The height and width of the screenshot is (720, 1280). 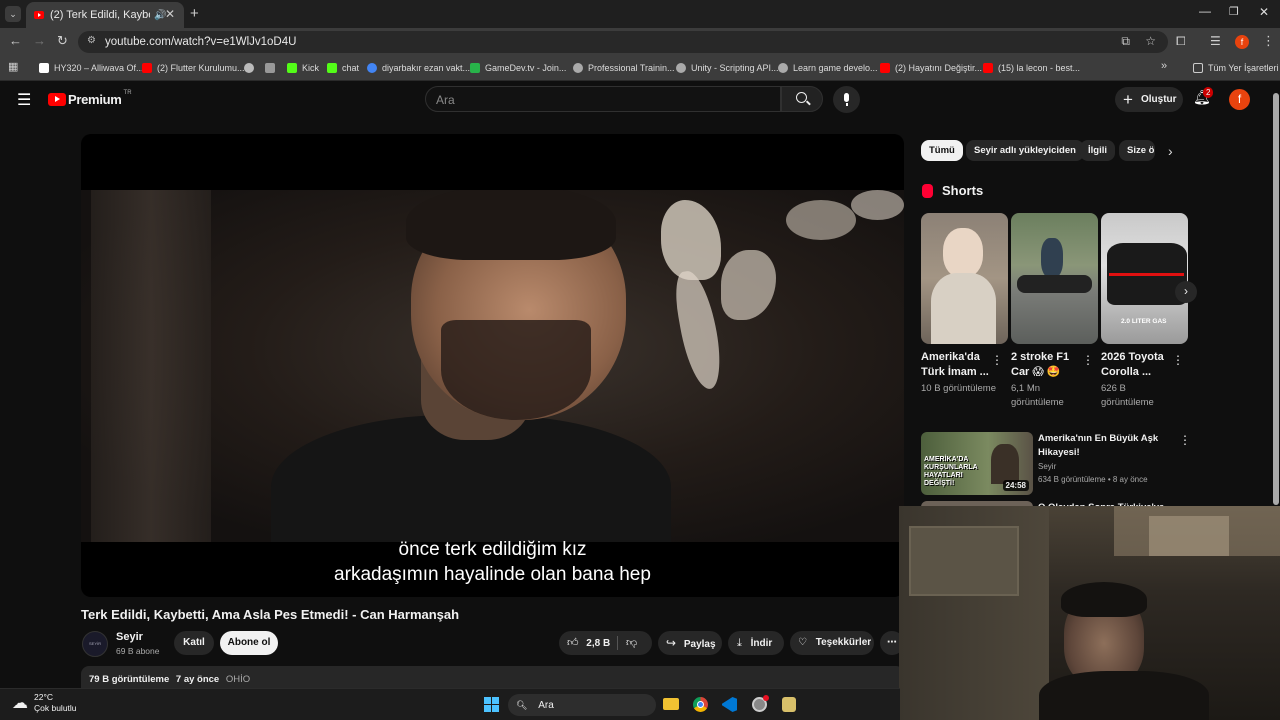 I want to click on search-button, so click(x=802, y=99).